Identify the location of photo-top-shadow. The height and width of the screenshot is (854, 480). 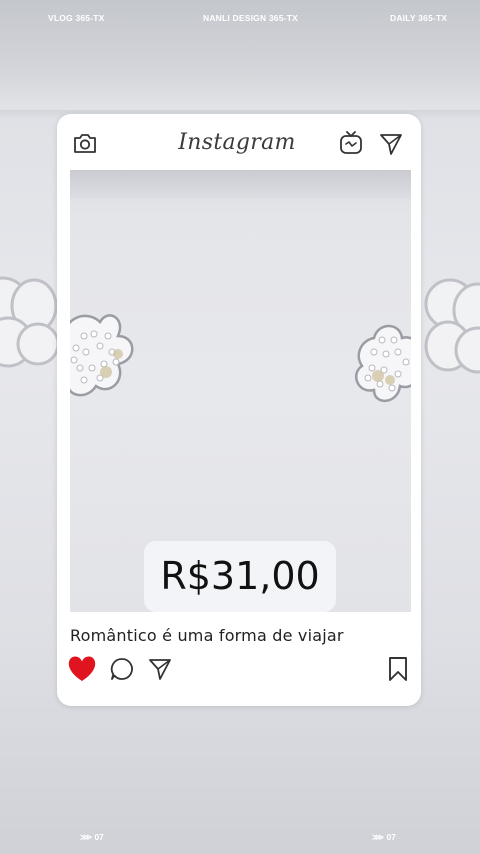
(240, 184).